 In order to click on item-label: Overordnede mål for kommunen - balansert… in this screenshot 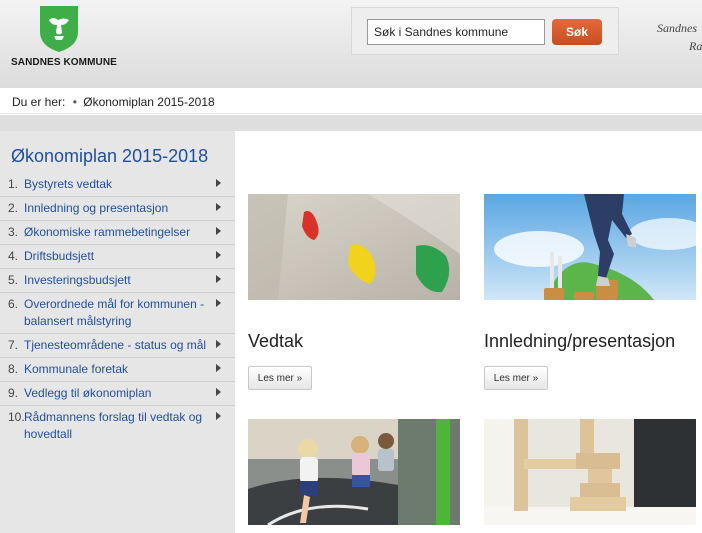, I will do `click(114, 312)`.